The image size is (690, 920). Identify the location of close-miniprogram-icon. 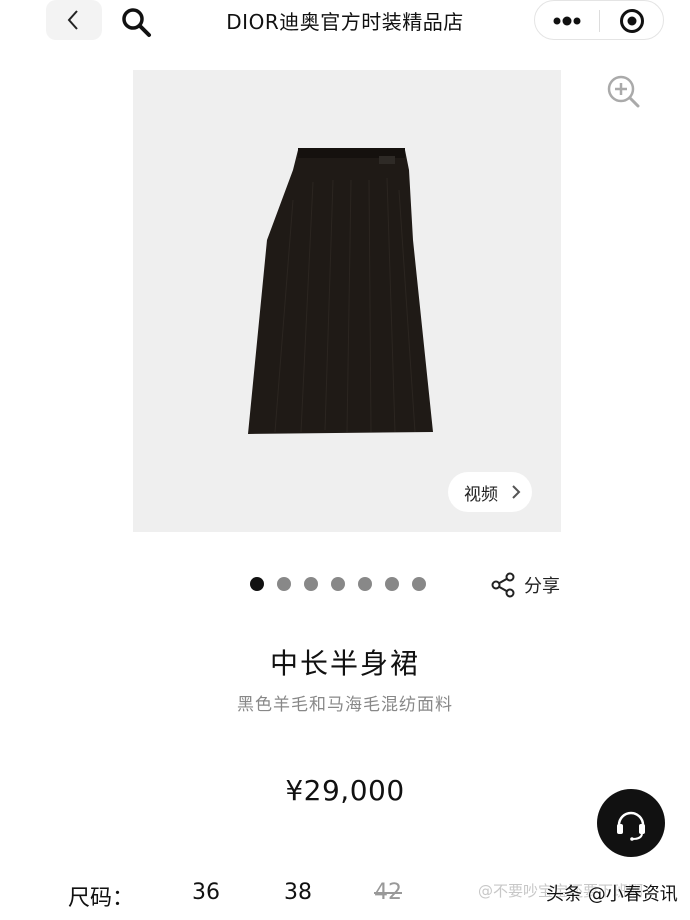
(632, 21).